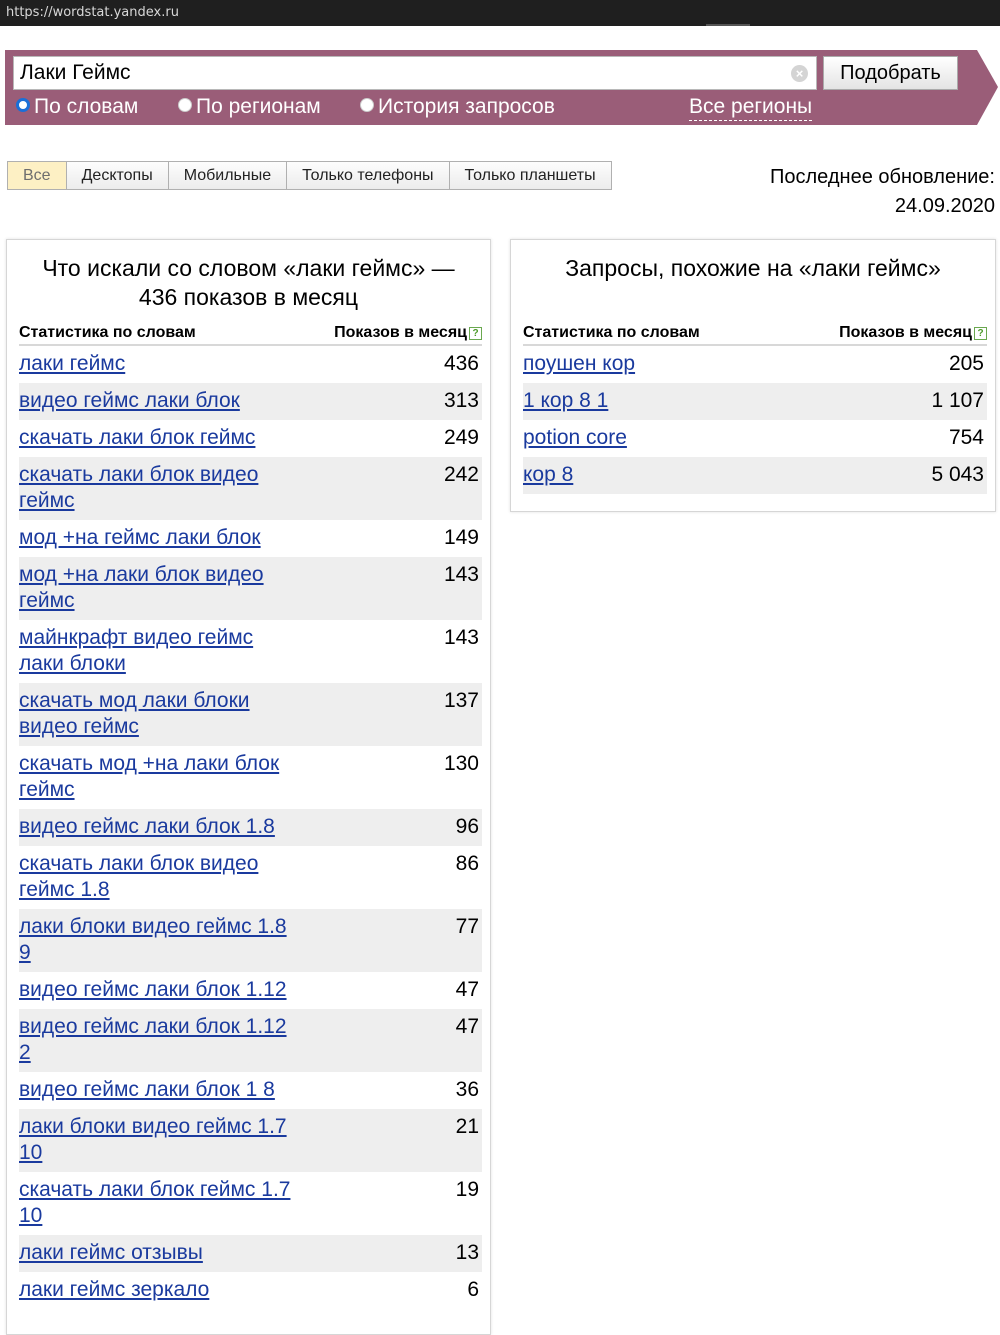 This screenshot has width=1000, height=1335. Describe the element at coordinates (467, 1252) in the screenshot. I see `impressions-count: 13` at that location.